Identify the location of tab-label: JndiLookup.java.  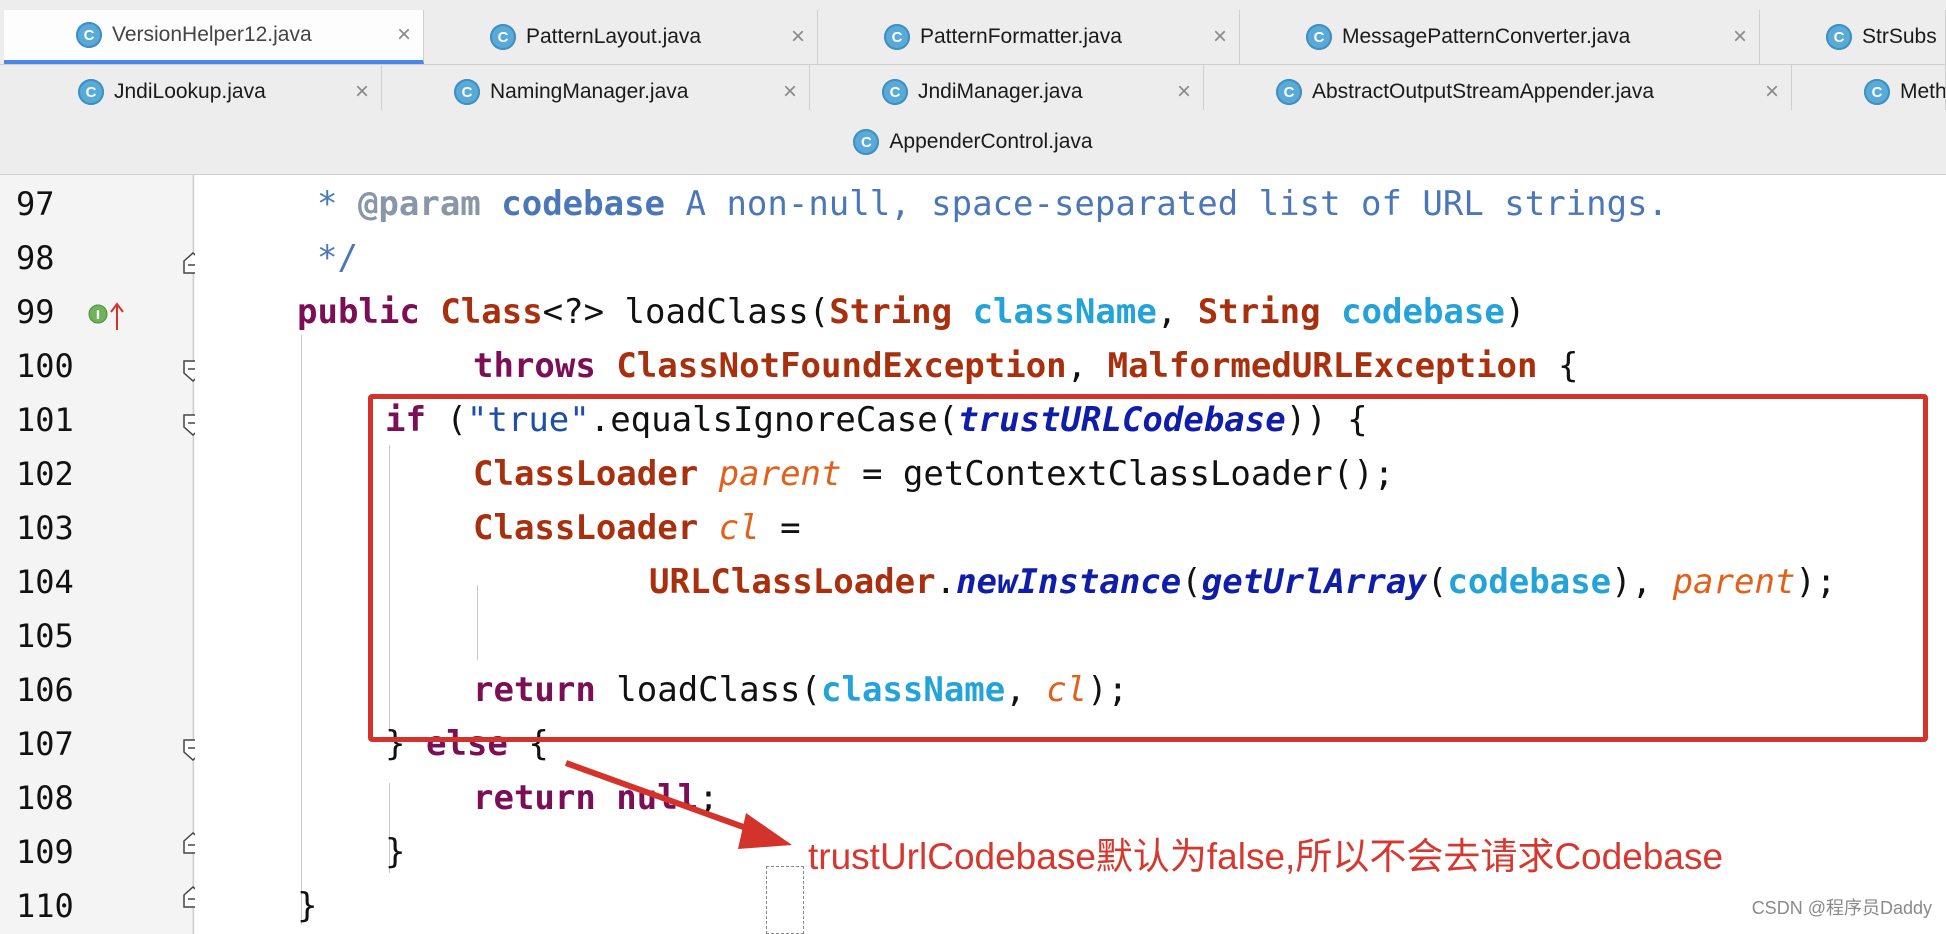
(190, 91).